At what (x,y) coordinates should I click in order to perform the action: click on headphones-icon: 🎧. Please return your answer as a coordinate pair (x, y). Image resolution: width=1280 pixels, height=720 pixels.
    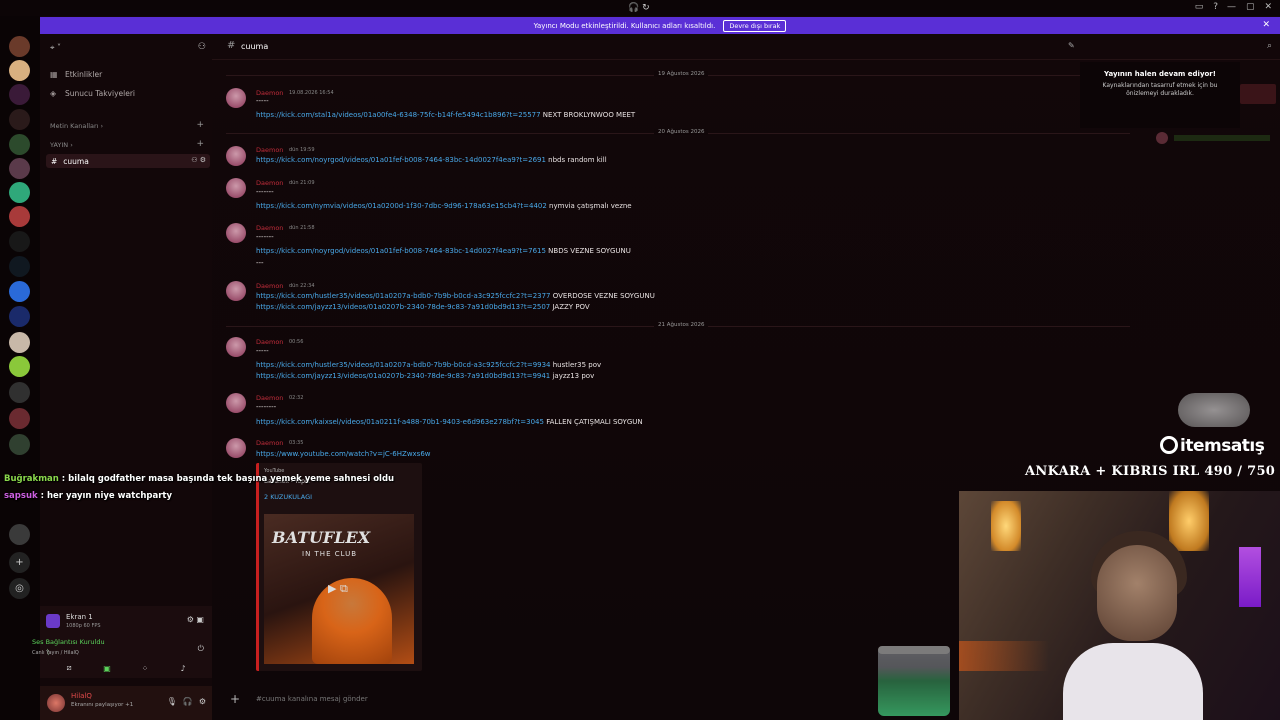
    Looking at the image, I should click on (188, 701).